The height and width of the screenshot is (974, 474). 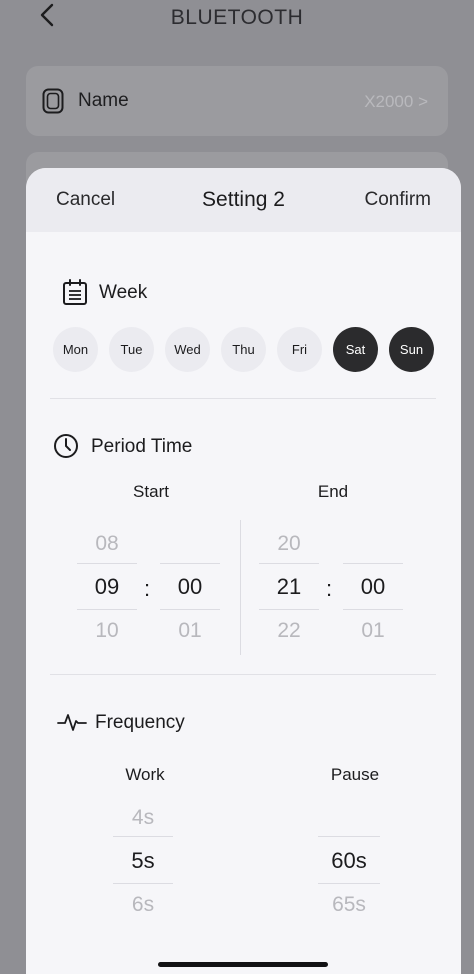 I want to click on confirm-button: Confirm, so click(x=397, y=200).